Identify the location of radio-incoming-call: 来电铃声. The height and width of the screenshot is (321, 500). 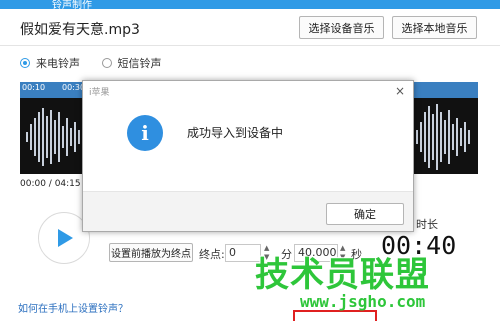
(50, 63).